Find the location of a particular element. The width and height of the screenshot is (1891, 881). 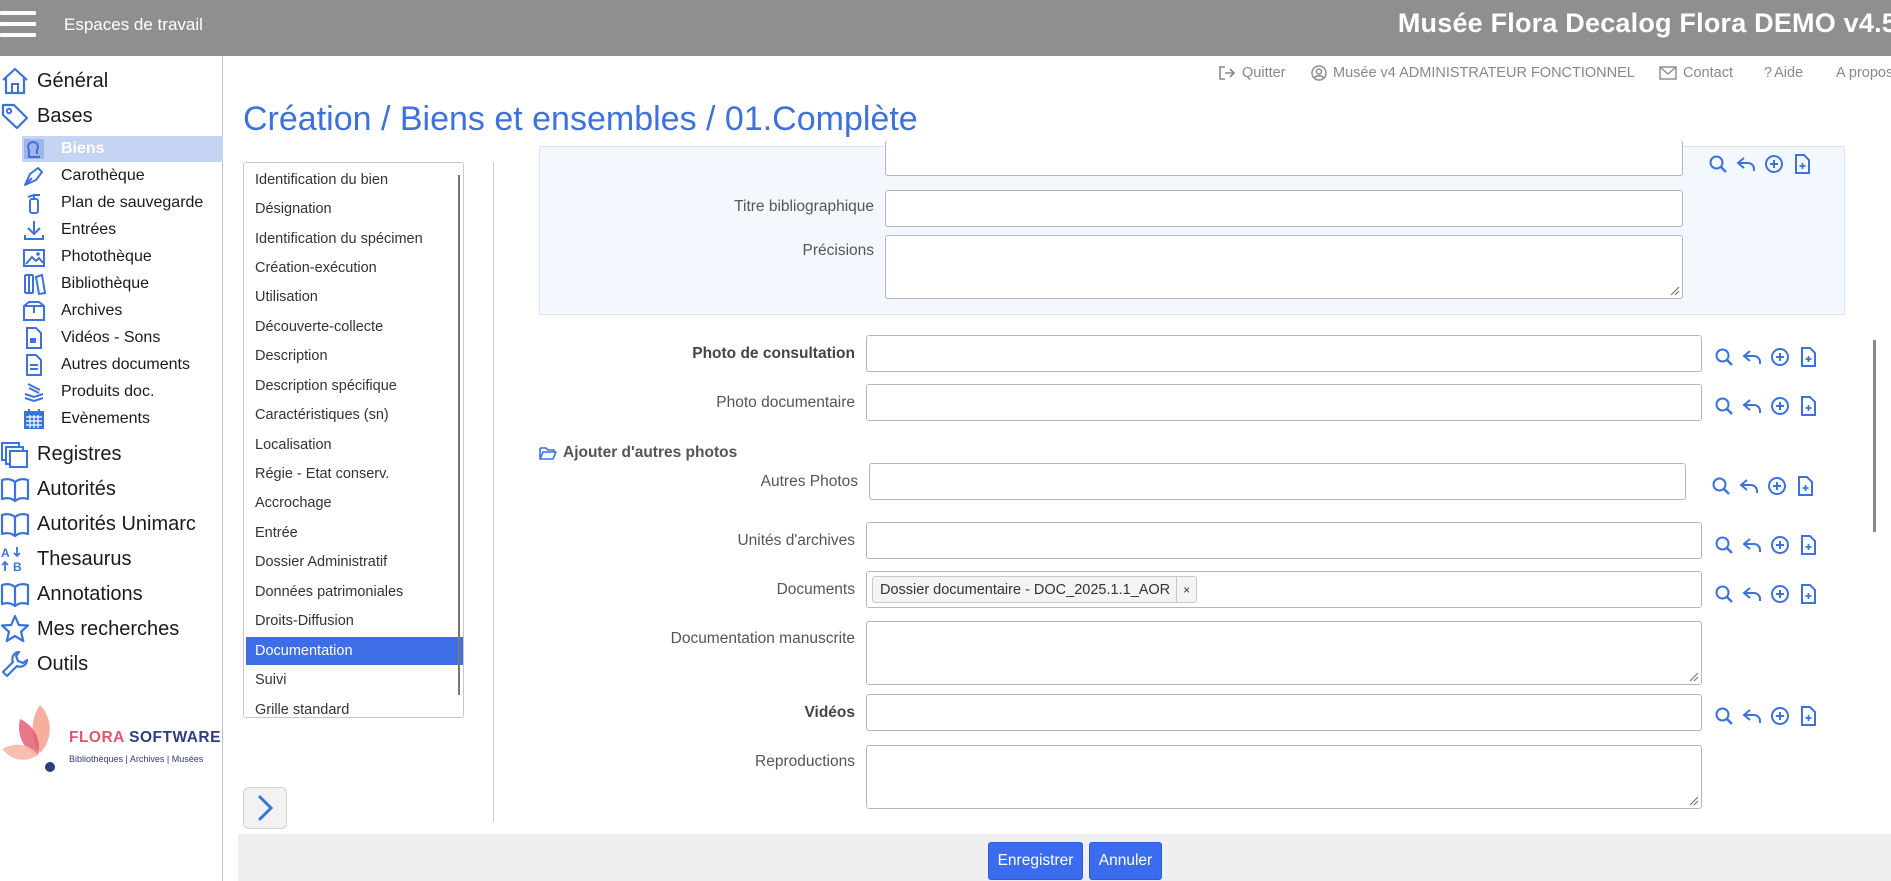

sidebar-item-mes-recherches: Mes recherches is located at coordinates (89, 629).